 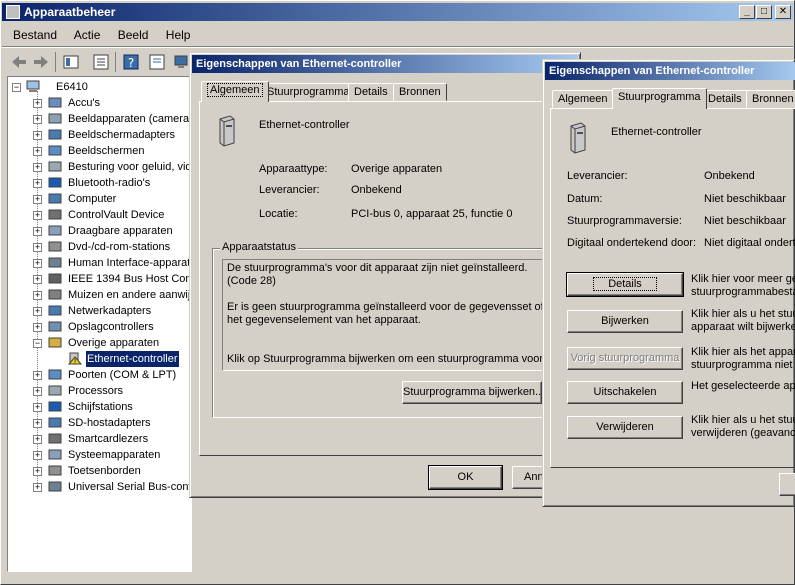 What do you see at coordinates (420, 92) in the screenshot?
I see `tab-bronnen: Bronnen` at bounding box center [420, 92].